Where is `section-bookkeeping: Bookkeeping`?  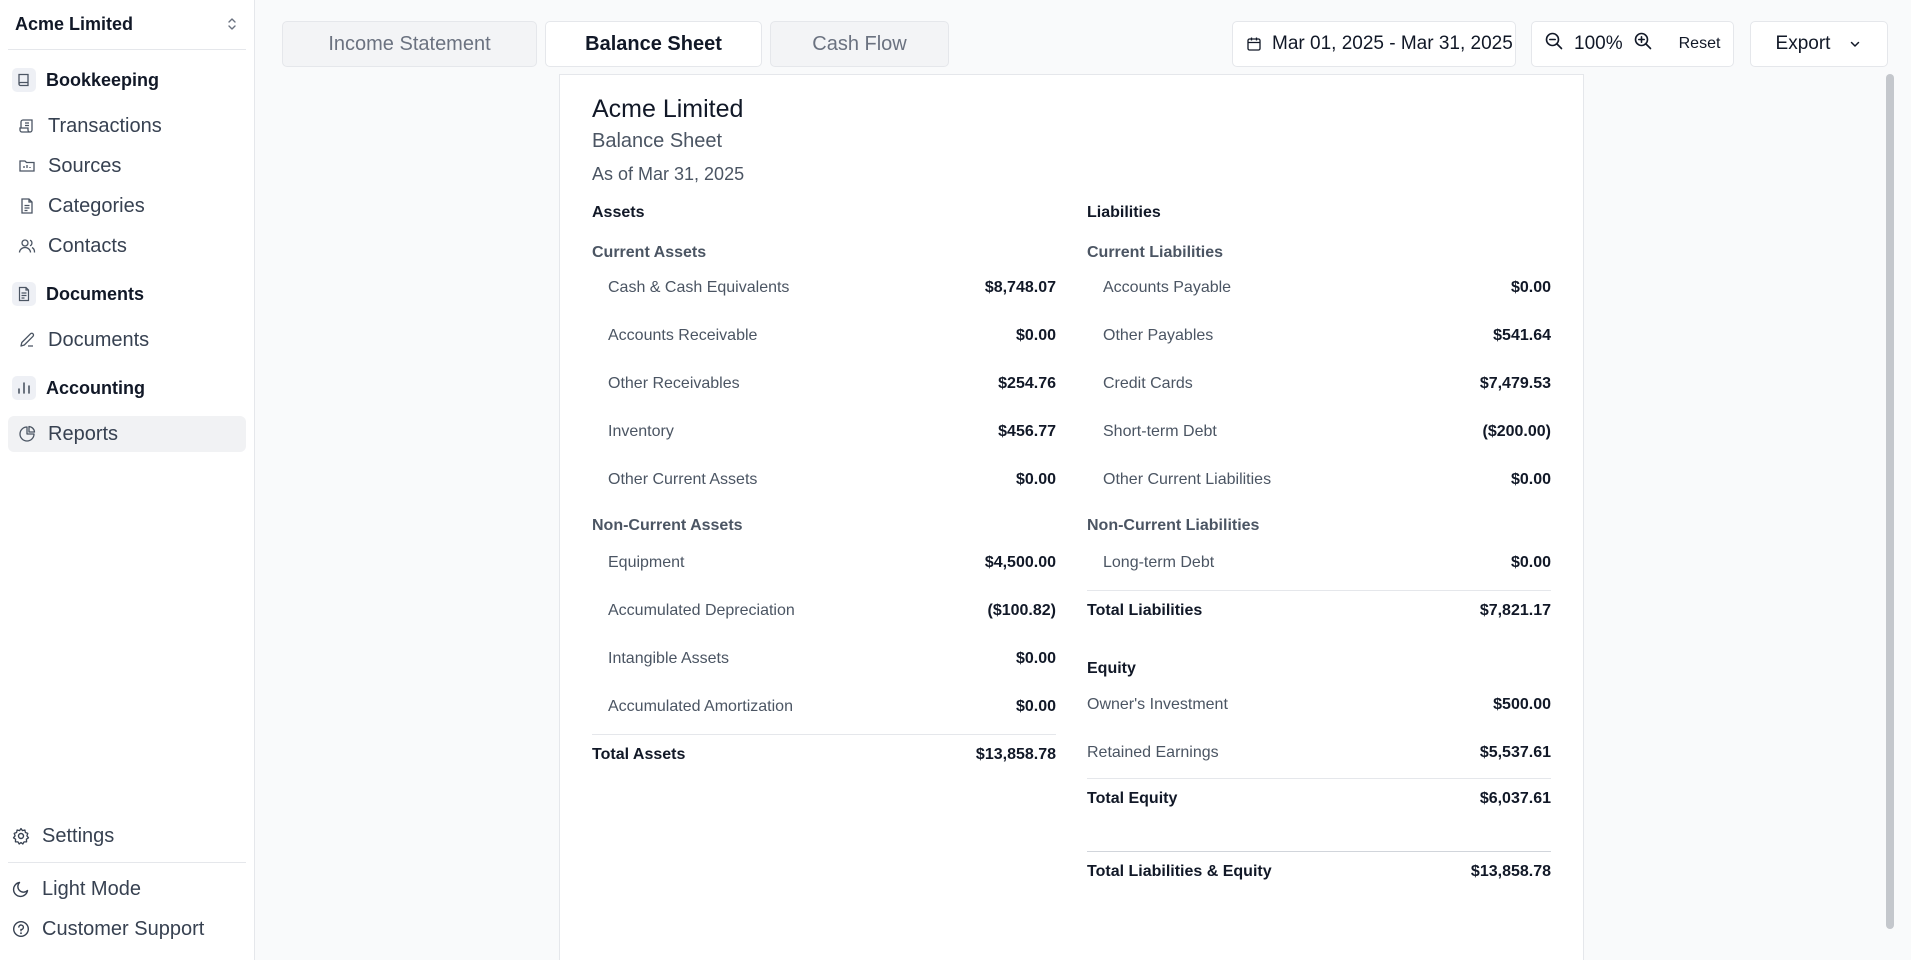 section-bookkeeping: Bookkeeping is located at coordinates (127, 80).